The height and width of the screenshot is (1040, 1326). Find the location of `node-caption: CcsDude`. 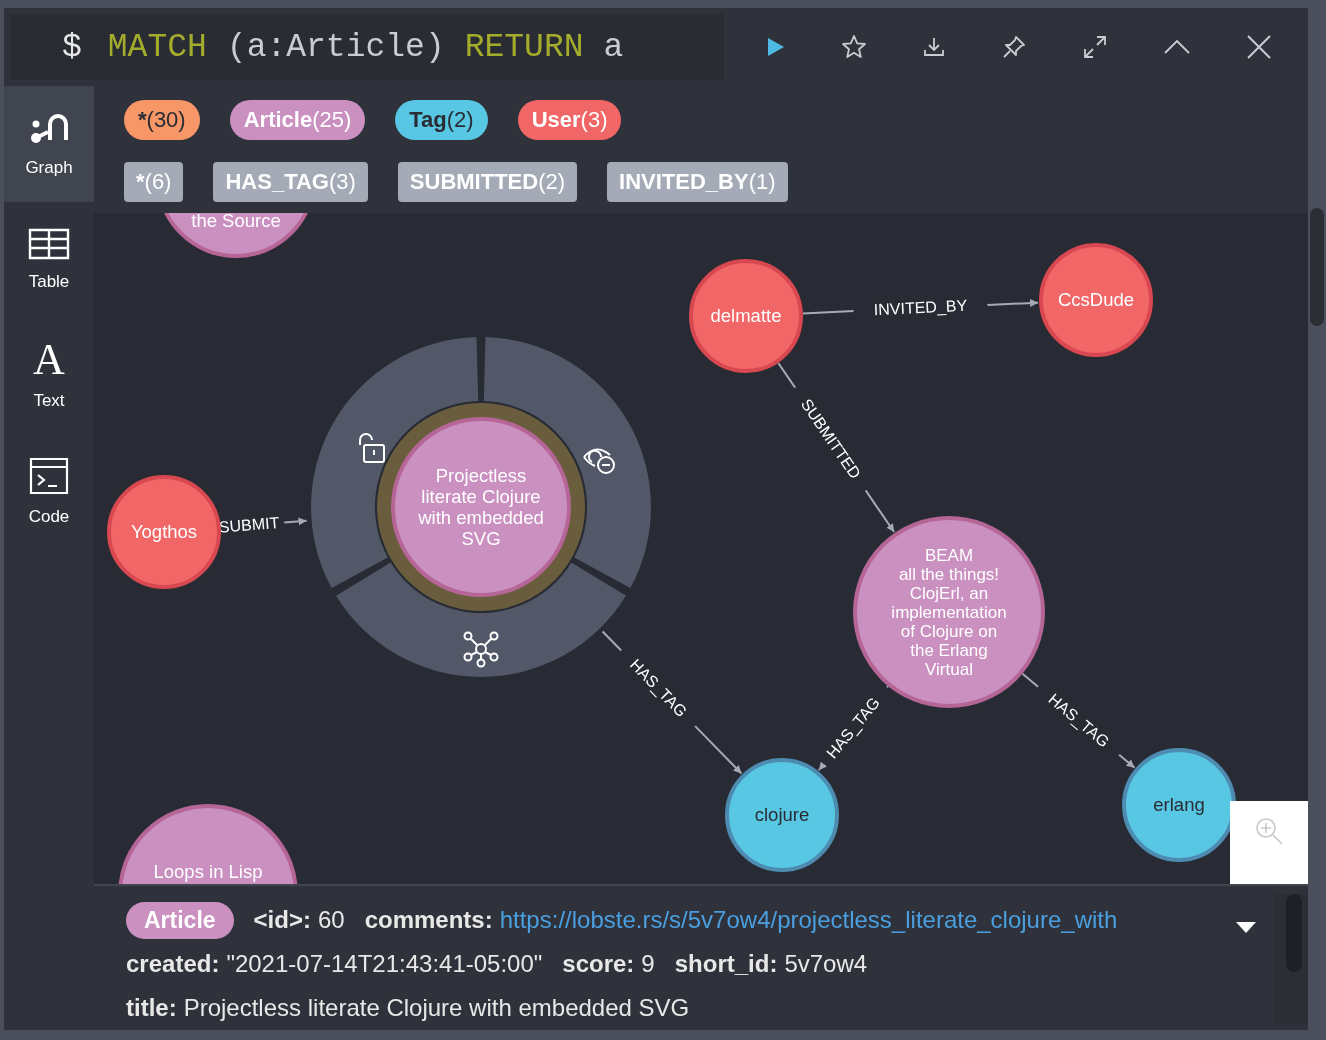

node-caption: CcsDude is located at coordinates (1096, 299).